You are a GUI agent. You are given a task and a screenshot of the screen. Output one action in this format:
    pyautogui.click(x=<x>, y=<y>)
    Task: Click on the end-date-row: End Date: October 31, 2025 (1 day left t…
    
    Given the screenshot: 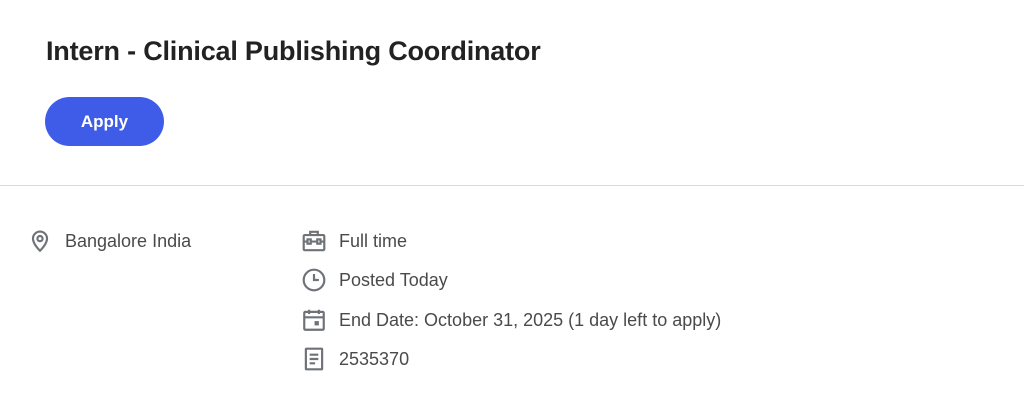 What is the action you would take?
    pyautogui.click(x=511, y=320)
    